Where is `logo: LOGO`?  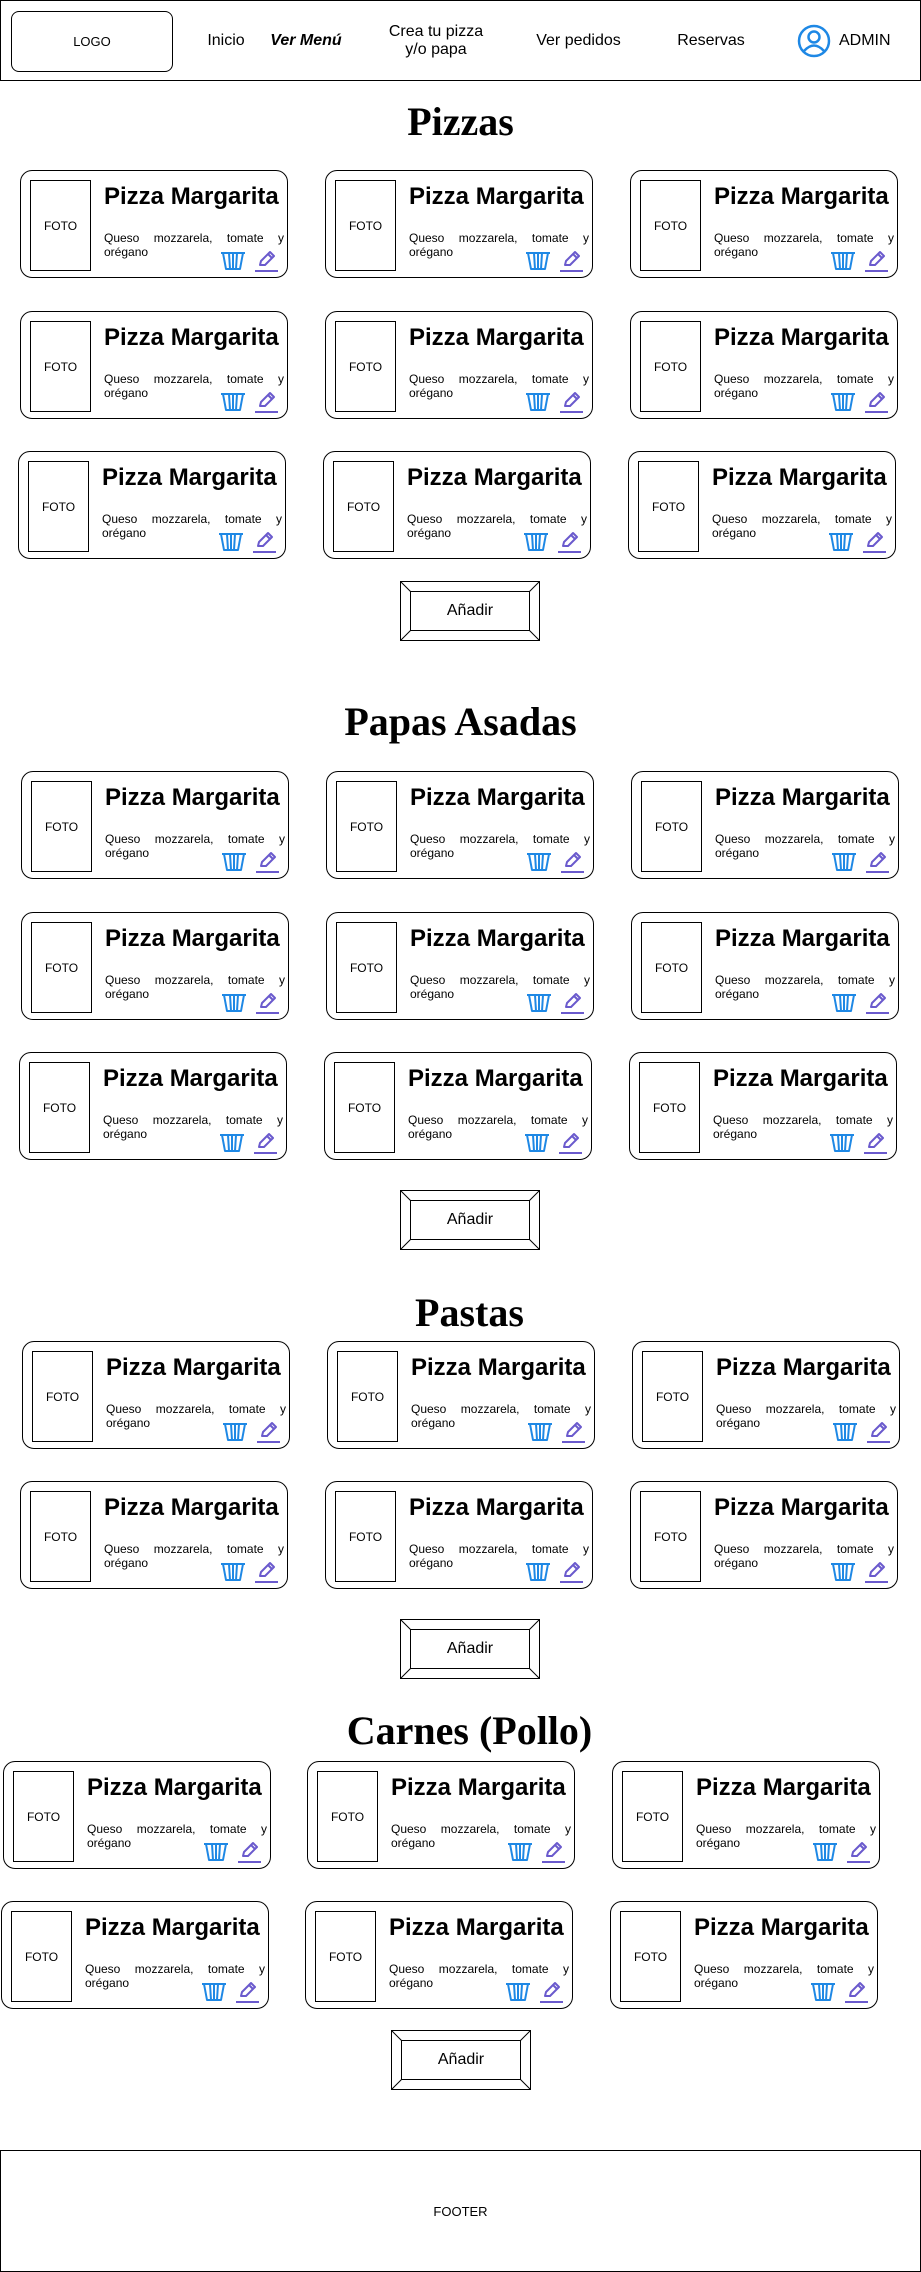 logo: LOGO is located at coordinates (92, 41).